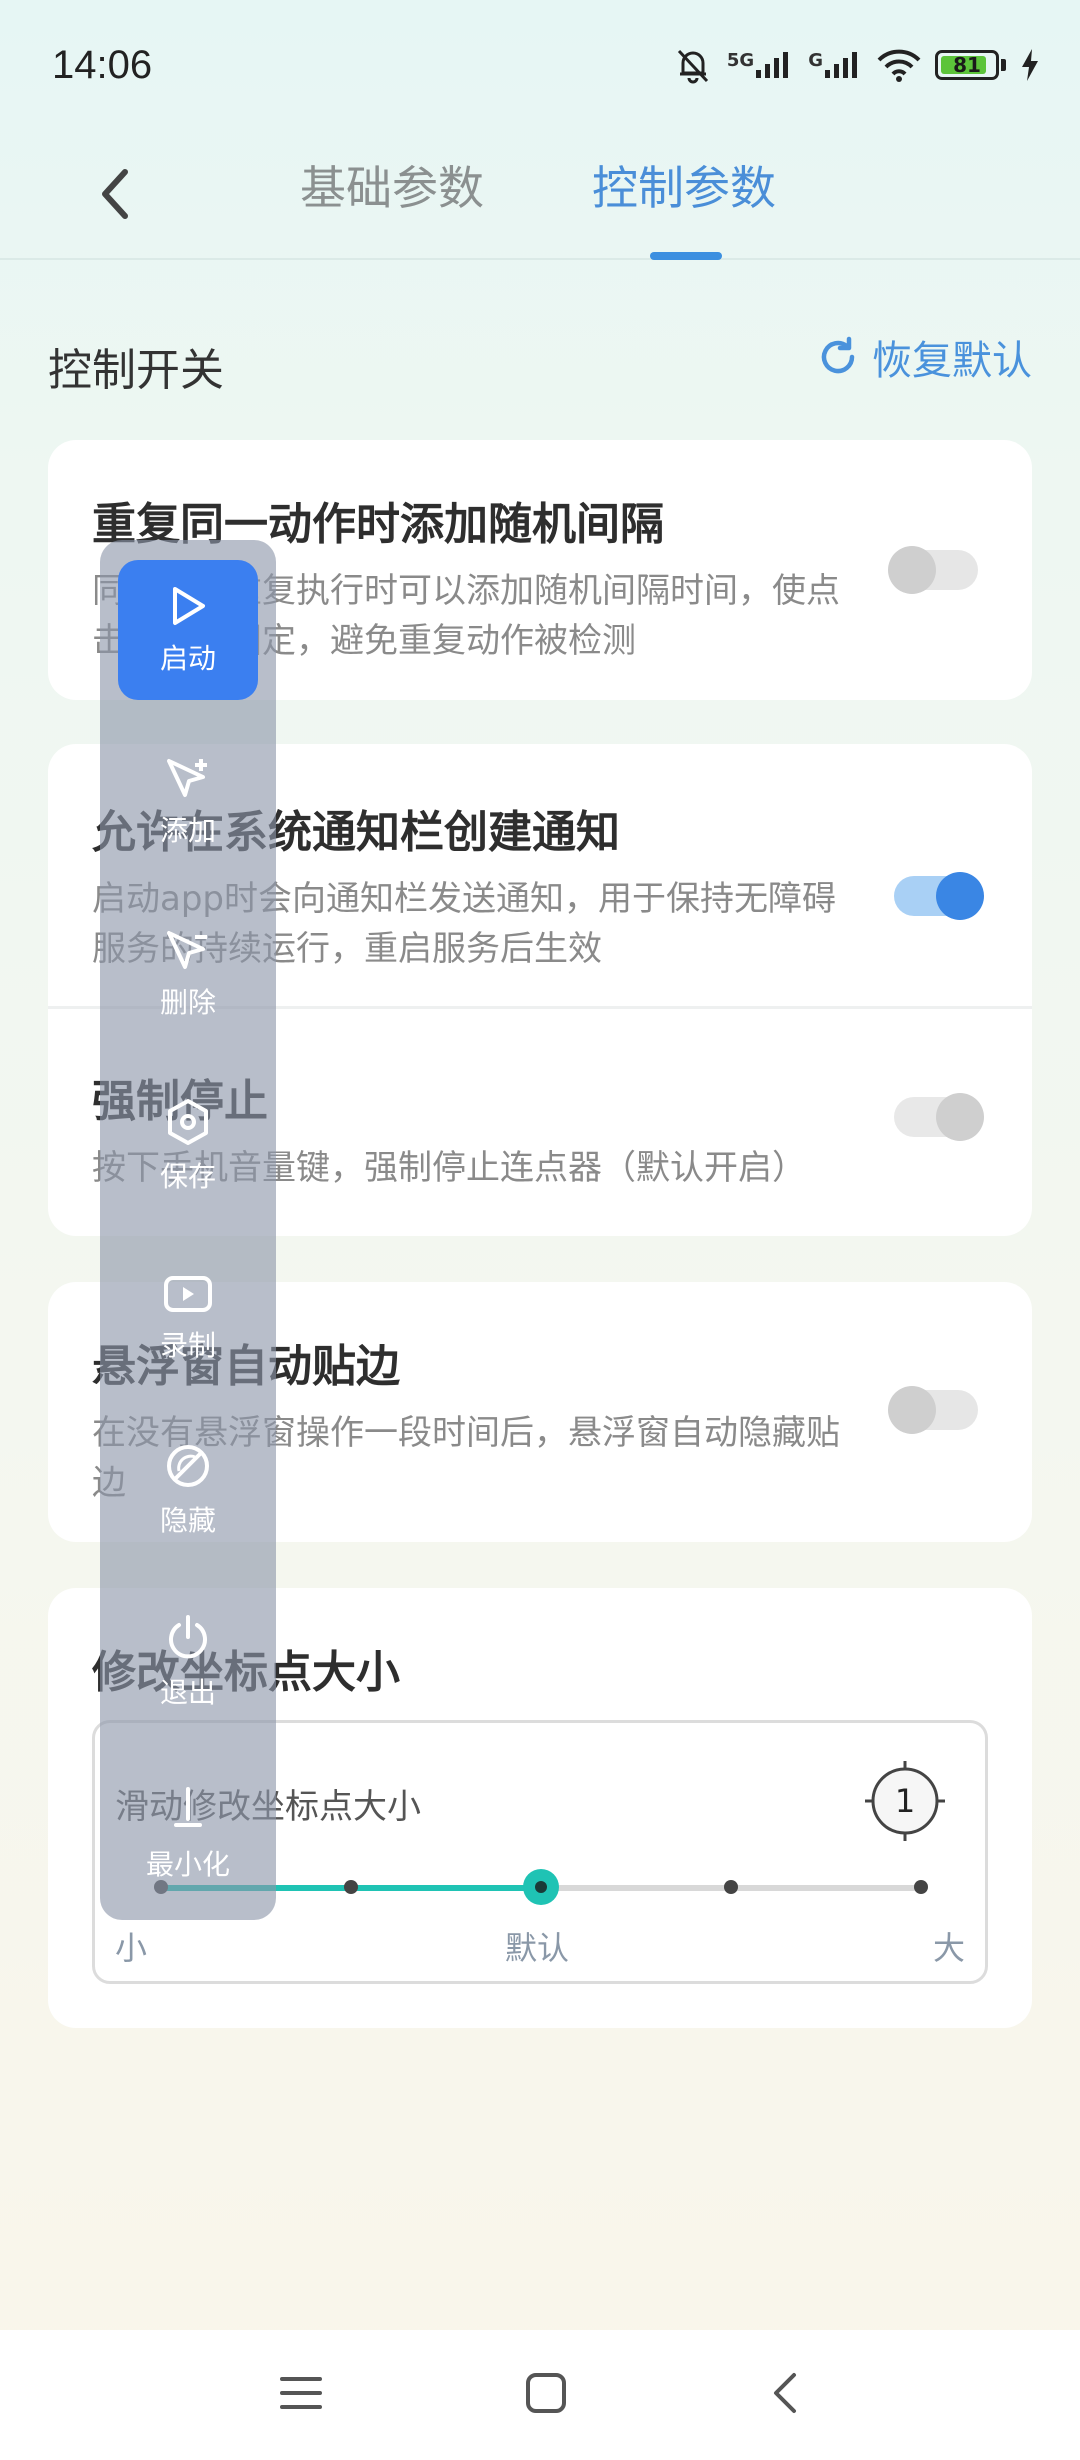 This screenshot has height=2460, width=1080. What do you see at coordinates (187, 1864) in the screenshot?
I see `toolbar-label: 最小化` at bounding box center [187, 1864].